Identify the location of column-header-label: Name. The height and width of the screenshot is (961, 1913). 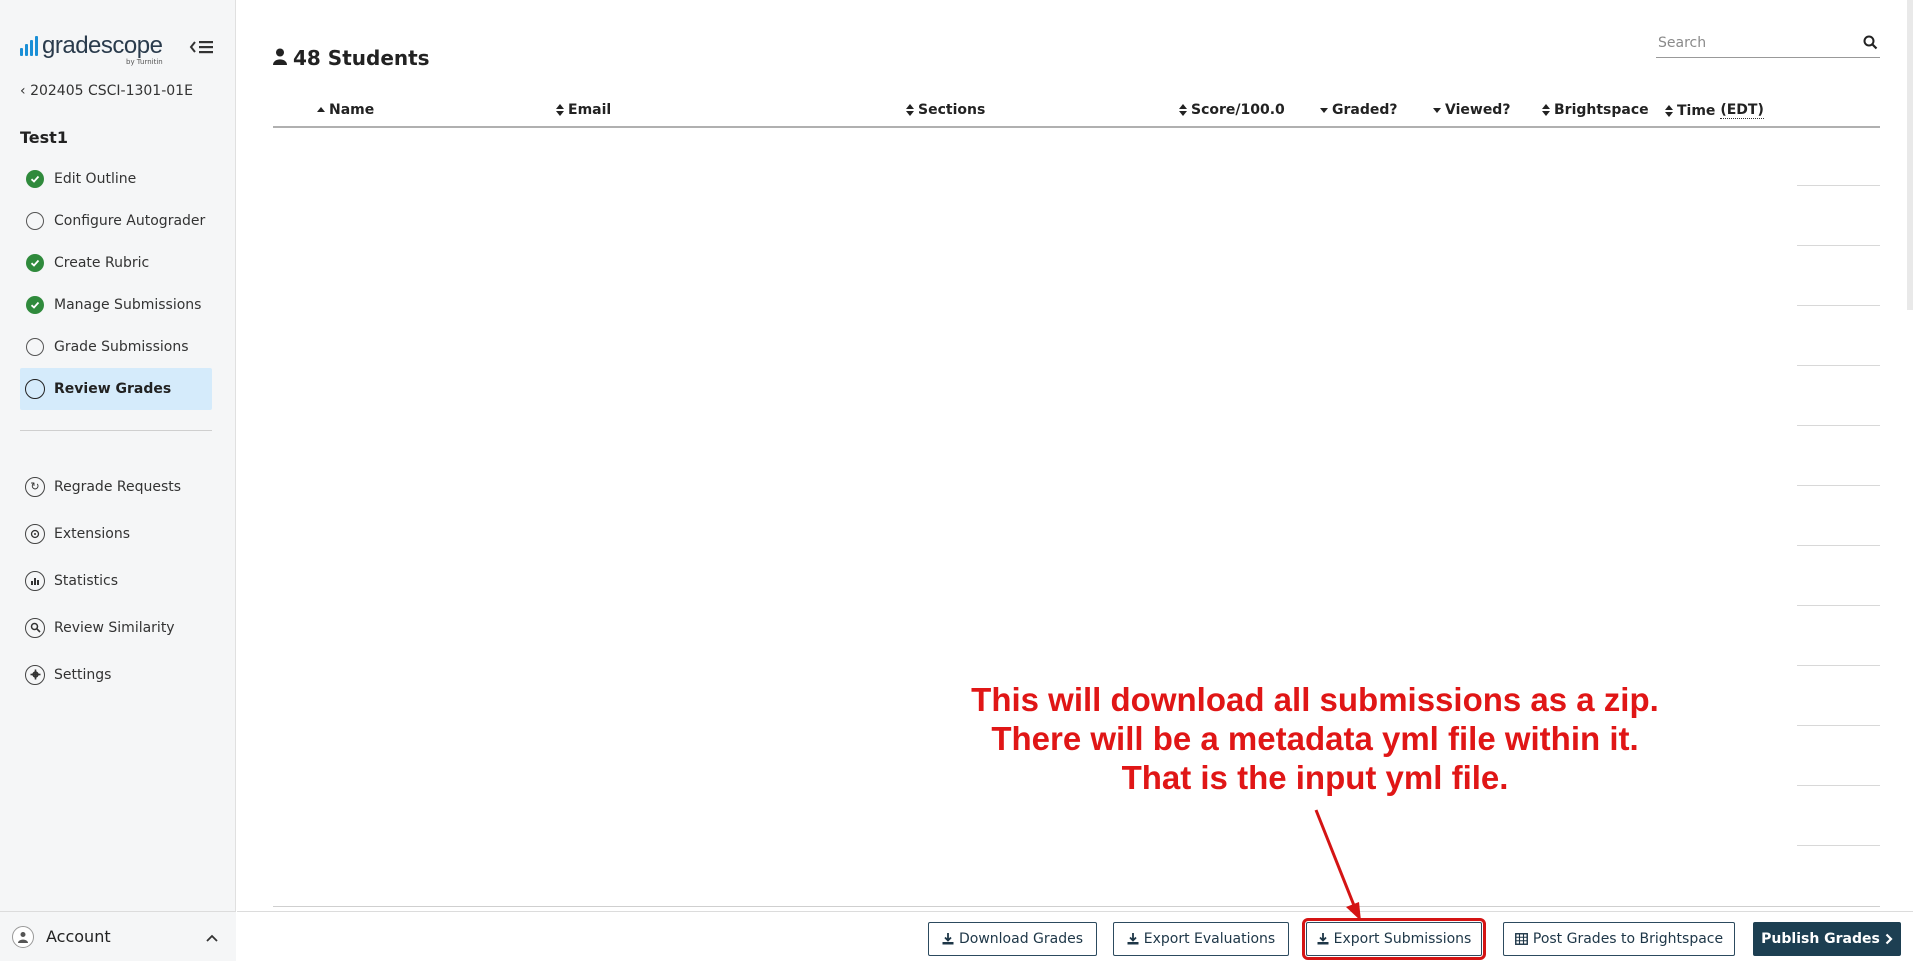
(352, 110).